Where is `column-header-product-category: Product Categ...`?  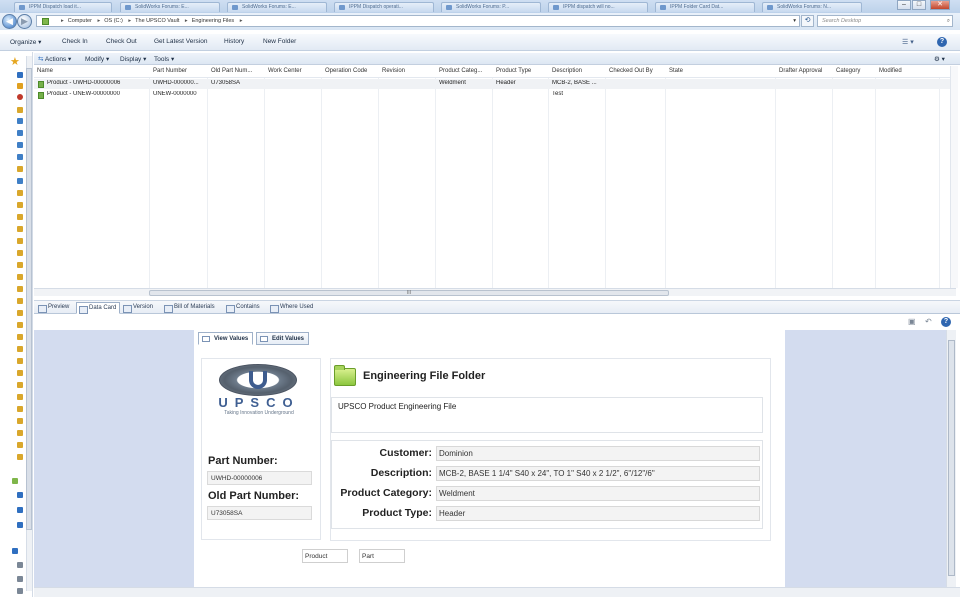
column-header-product-category: Product Categ... is located at coordinates (460, 71).